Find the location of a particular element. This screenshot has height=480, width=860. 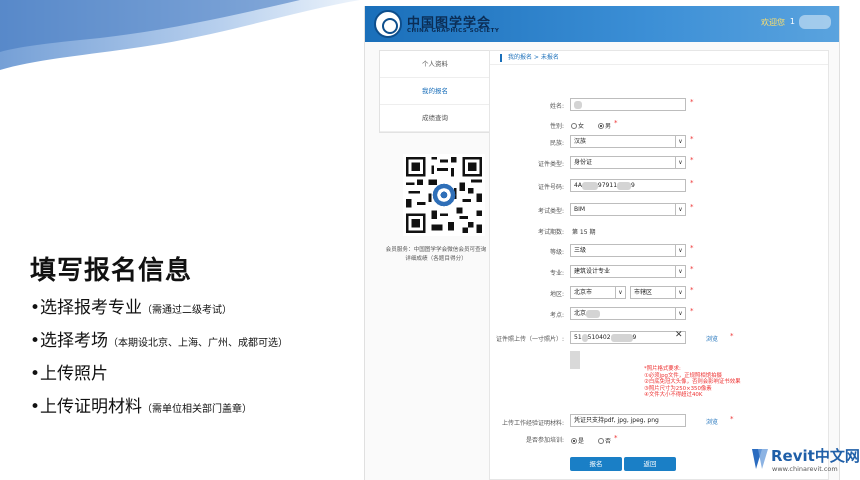

user-suffix: 1 is located at coordinates (792, 21).